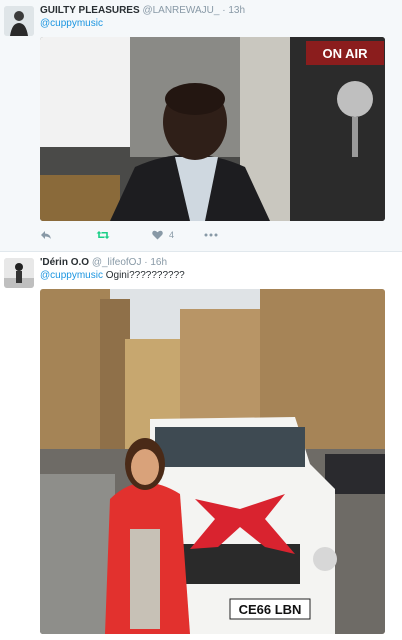 This screenshot has width=402, height=640. What do you see at coordinates (236, 10) in the screenshot?
I see `timestamp: 13h` at bounding box center [236, 10].